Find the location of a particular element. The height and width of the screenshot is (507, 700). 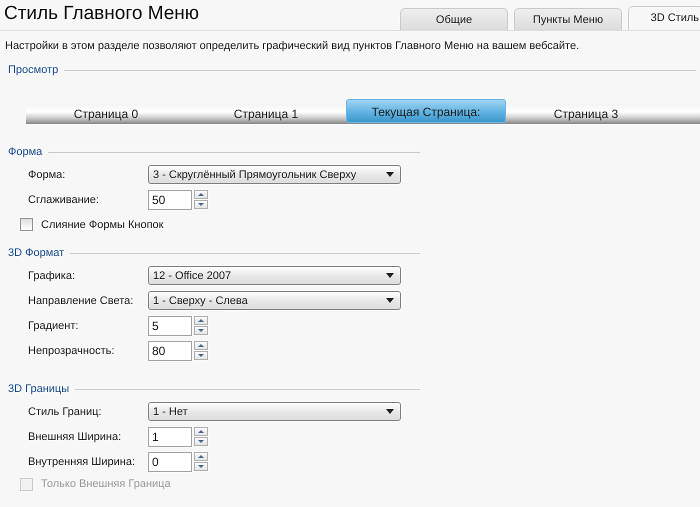

dropdown: 1 - Нет is located at coordinates (274, 411).